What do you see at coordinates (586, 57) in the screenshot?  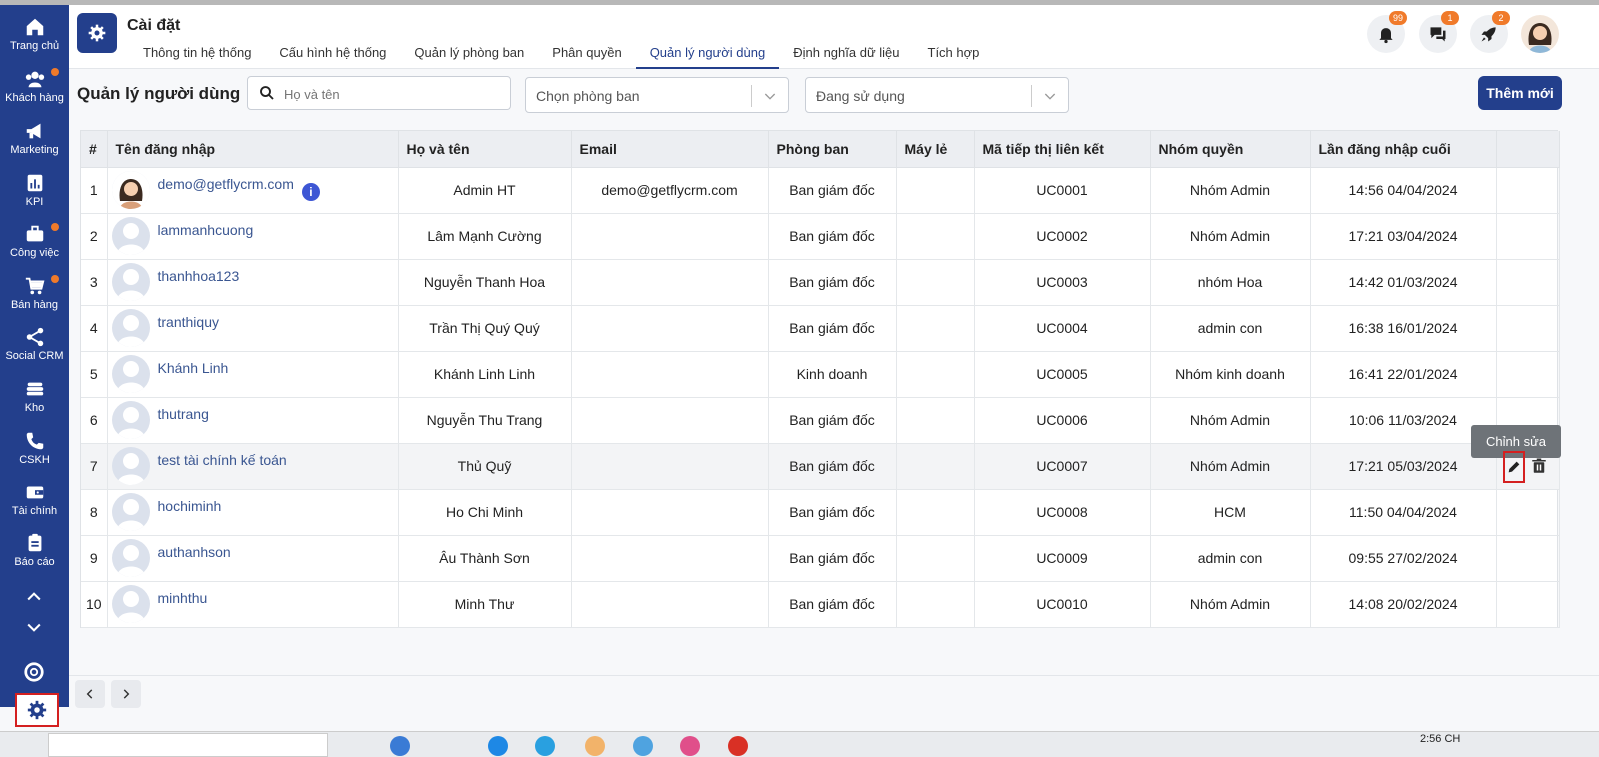 I see `tab-phan-quyen: Phân quyền` at bounding box center [586, 57].